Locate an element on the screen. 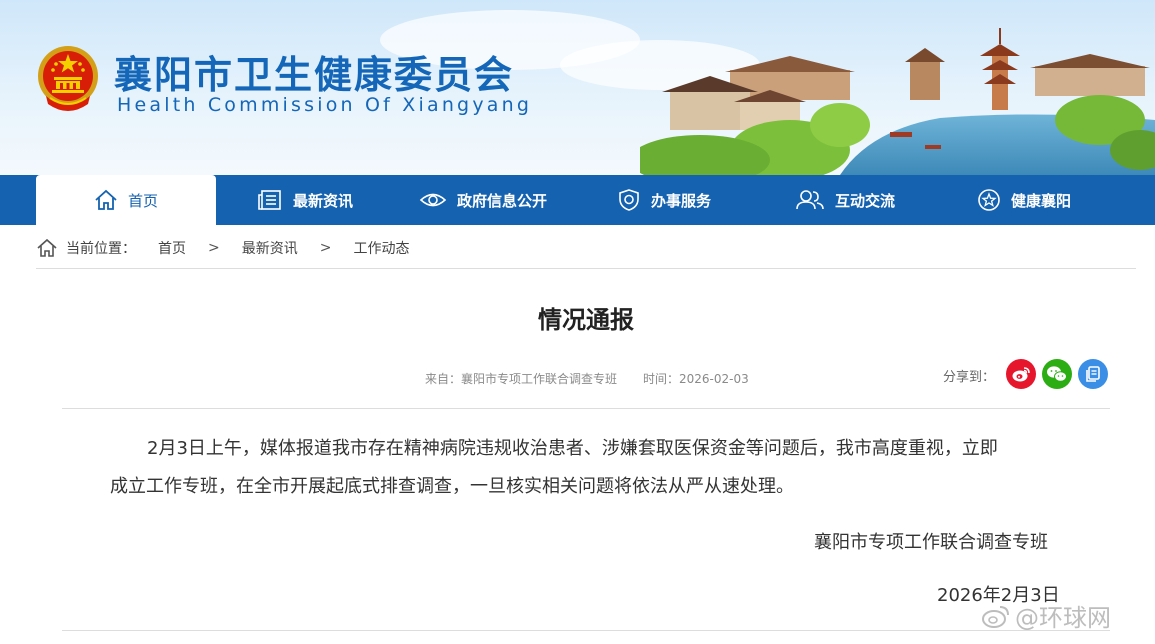 This screenshot has height=644, width=1155. watermark: @环球网 is located at coordinates (1046, 615).